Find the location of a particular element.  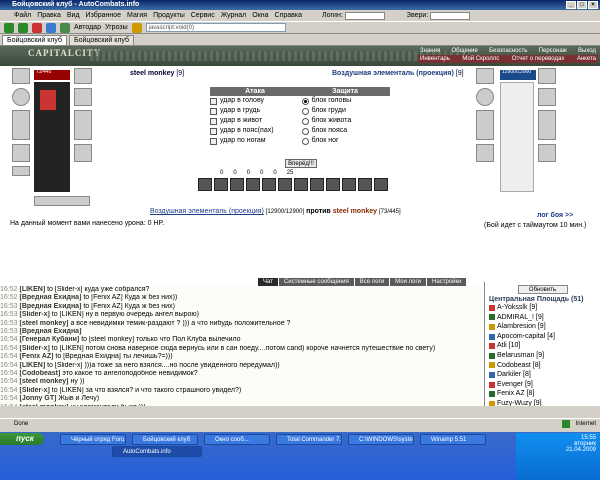

shield-slot is located at coordinates (21, 97).